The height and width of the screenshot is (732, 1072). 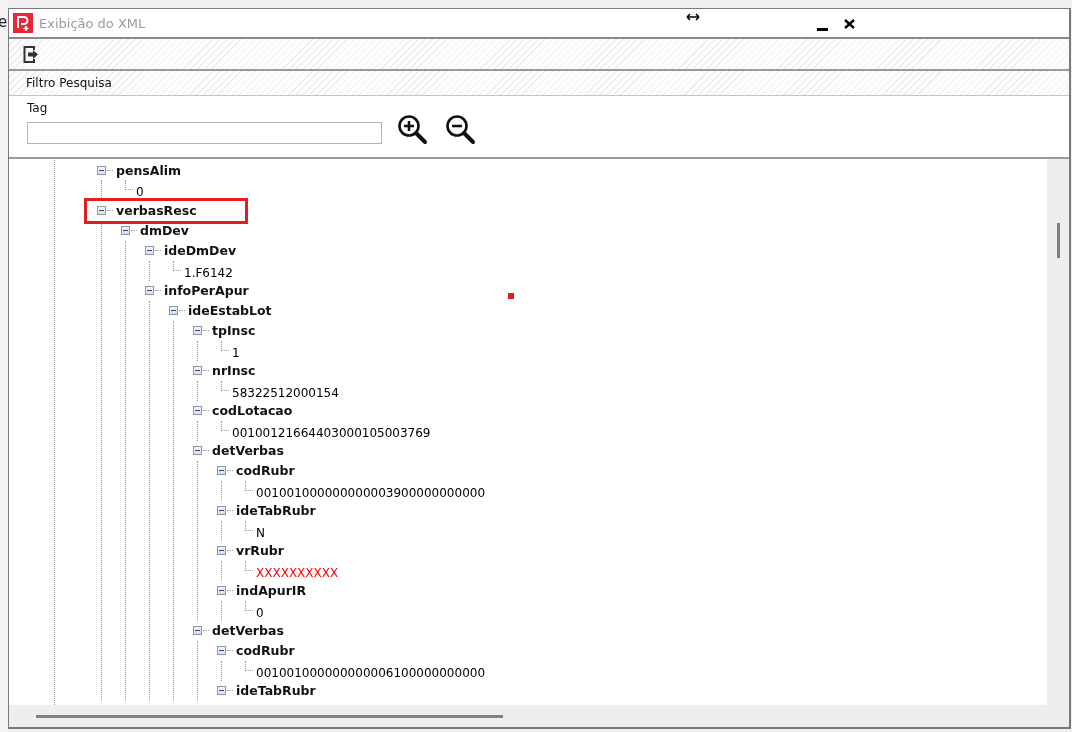 What do you see at coordinates (412, 129) in the screenshot?
I see `zoom-in-icon` at bounding box center [412, 129].